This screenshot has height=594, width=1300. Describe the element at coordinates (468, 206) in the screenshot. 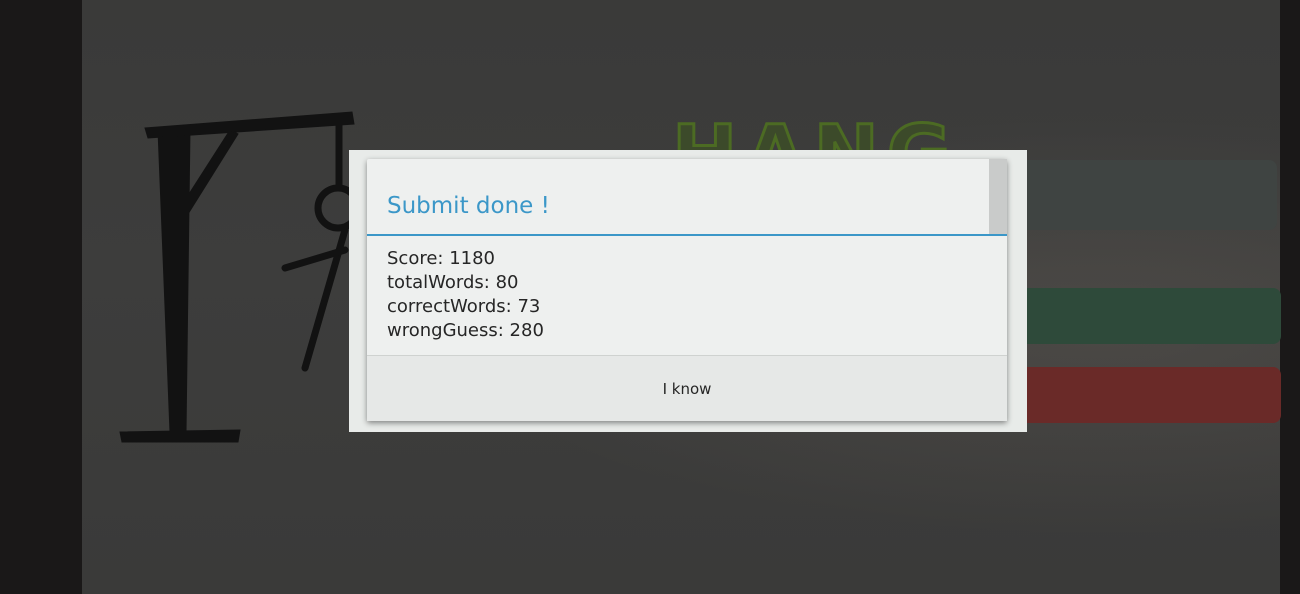

I see `dialog-title: Submit done !` at that location.